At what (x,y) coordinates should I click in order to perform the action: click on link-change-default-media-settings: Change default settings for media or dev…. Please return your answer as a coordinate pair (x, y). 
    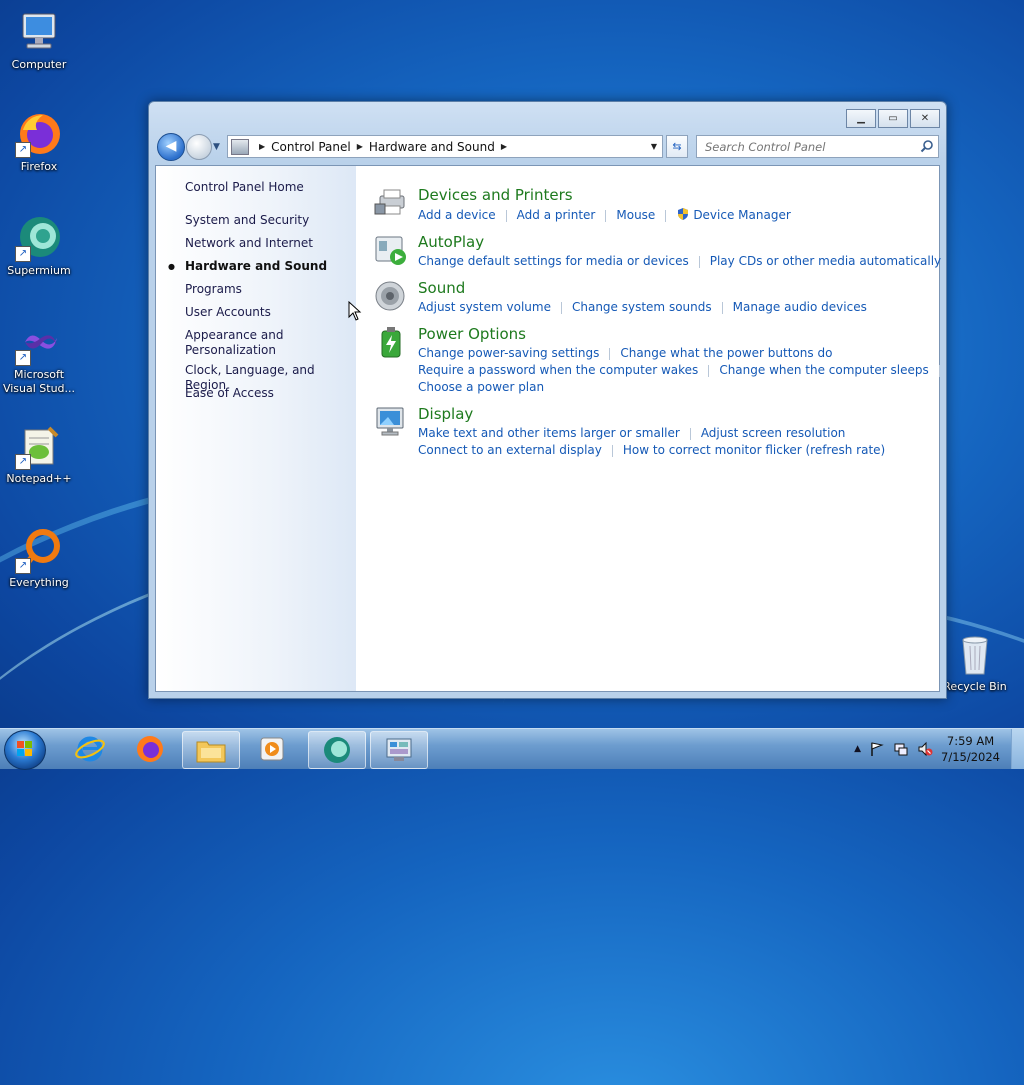
    Looking at the image, I should click on (553, 261).